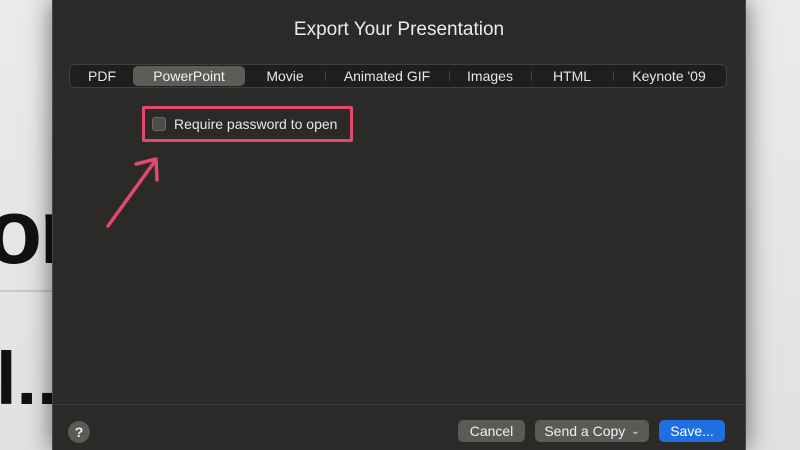 The width and height of the screenshot is (800, 450). What do you see at coordinates (189, 76) in the screenshot?
I see `tab-powerpoint: PowerPoint` at bounding box center [189, 76].